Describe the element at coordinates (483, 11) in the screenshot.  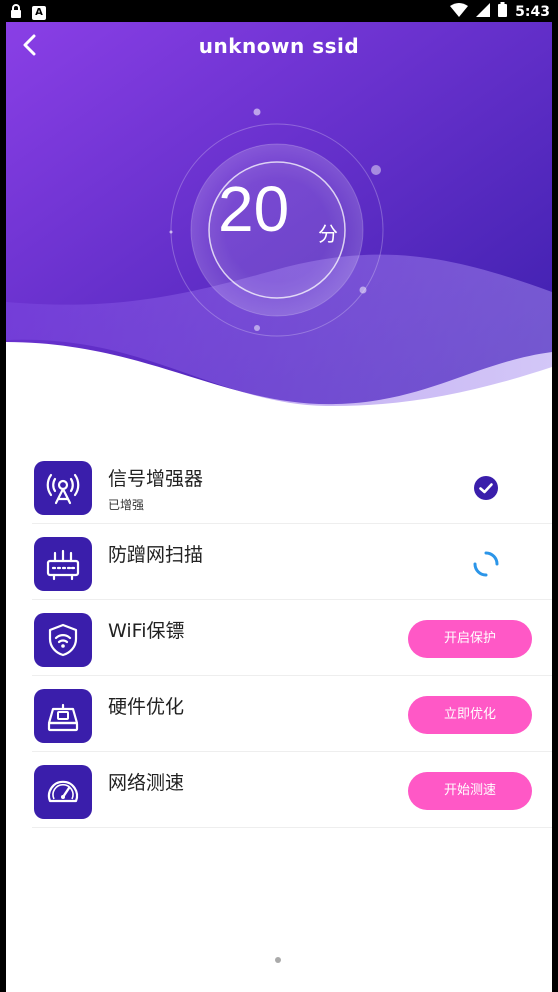
I see `signal-icon` at that location.